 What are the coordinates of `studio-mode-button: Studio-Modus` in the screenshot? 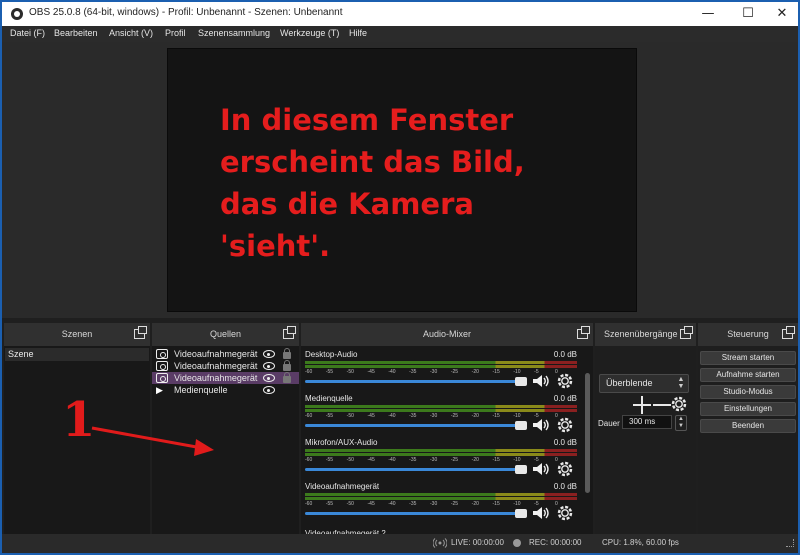 It's located at (748, 392).